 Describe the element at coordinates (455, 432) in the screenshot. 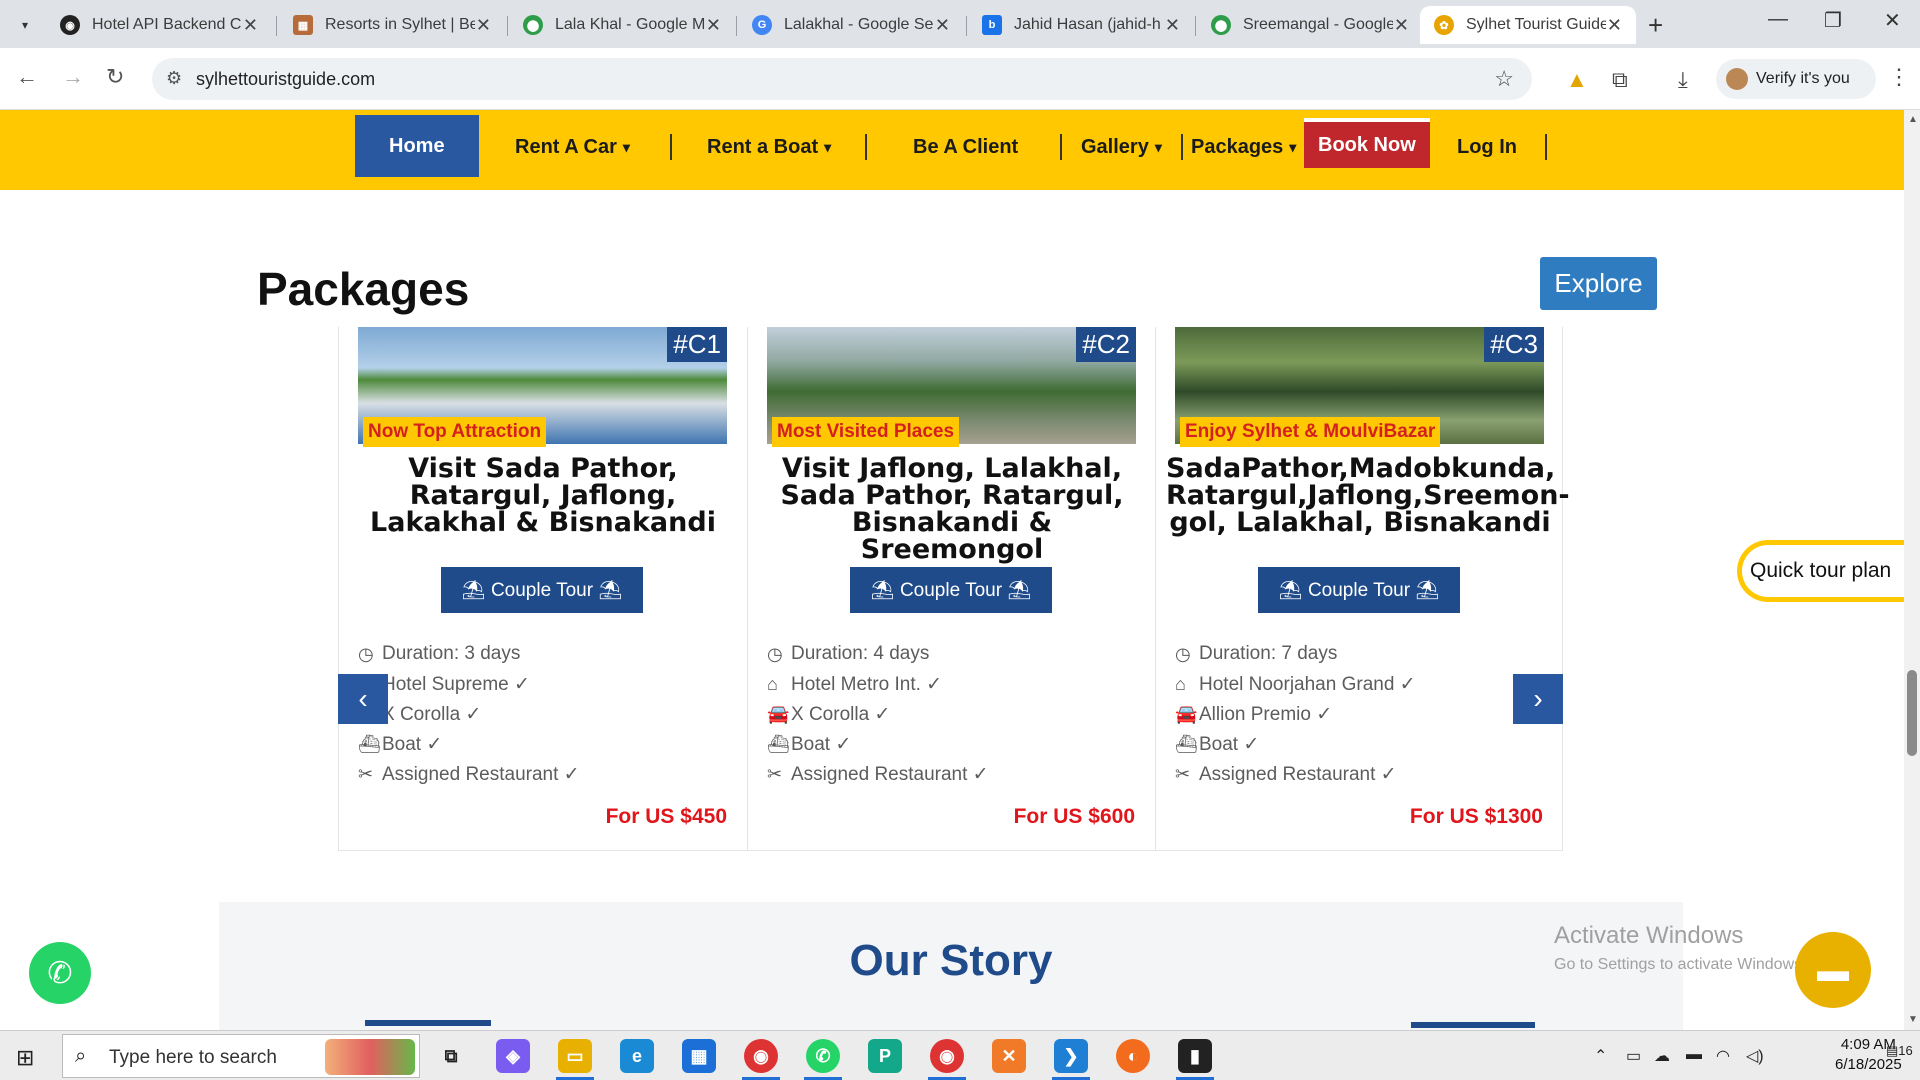

I see `package-badge: Now Top Attraction` at that location.